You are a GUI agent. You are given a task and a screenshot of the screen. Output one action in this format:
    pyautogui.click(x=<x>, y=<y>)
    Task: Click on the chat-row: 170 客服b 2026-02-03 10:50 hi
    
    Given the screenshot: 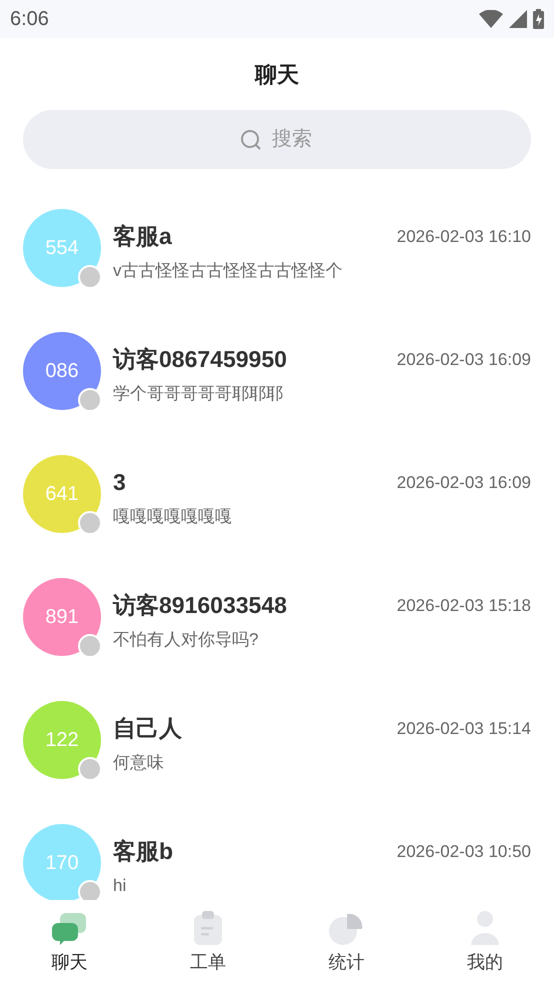 What is the action you would take?
    pyautogui.click(x=277, y=862)
    